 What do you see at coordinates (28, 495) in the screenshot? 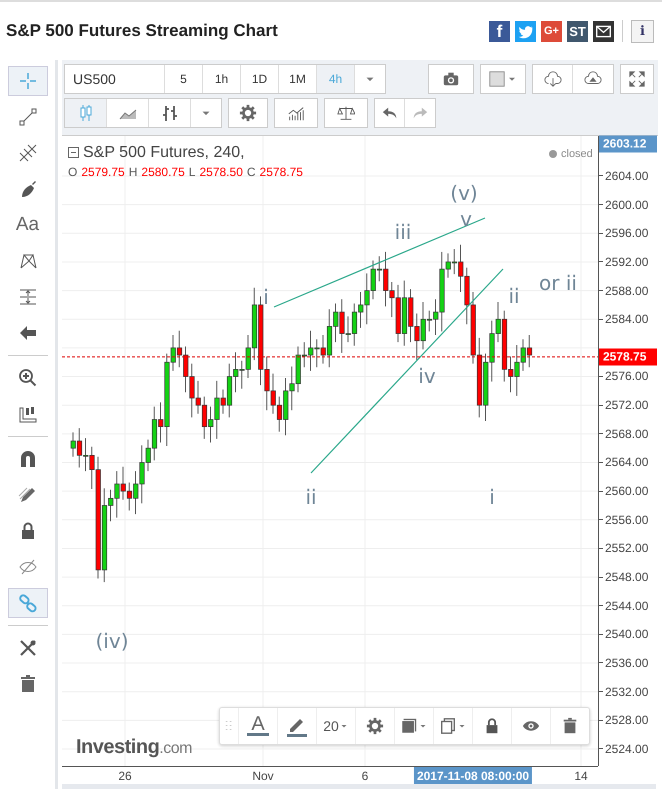
I see `pencil-icon` at bounding box center [28, 495].